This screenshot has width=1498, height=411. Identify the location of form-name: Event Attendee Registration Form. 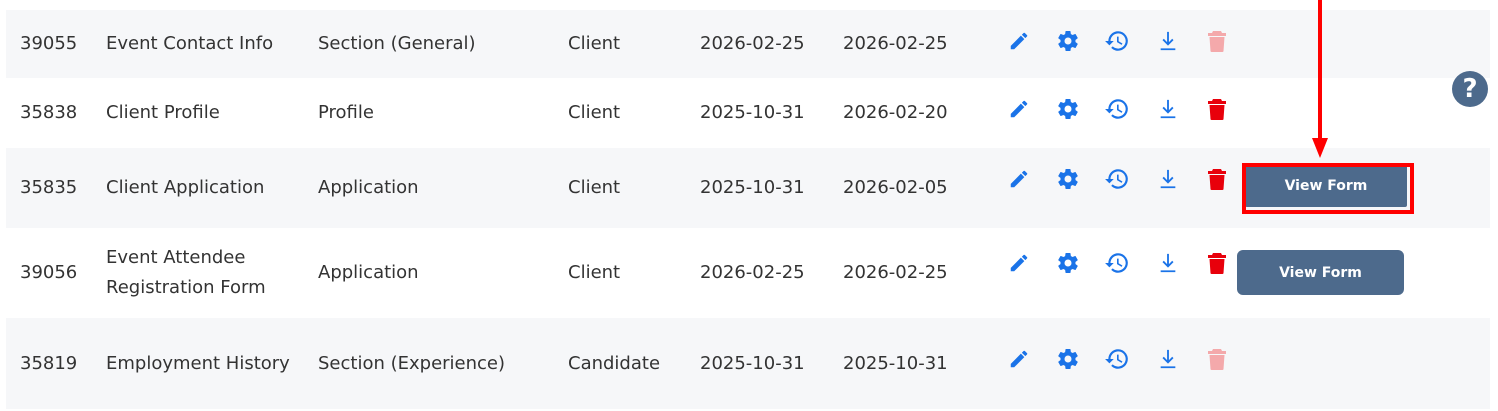
(186, 272).